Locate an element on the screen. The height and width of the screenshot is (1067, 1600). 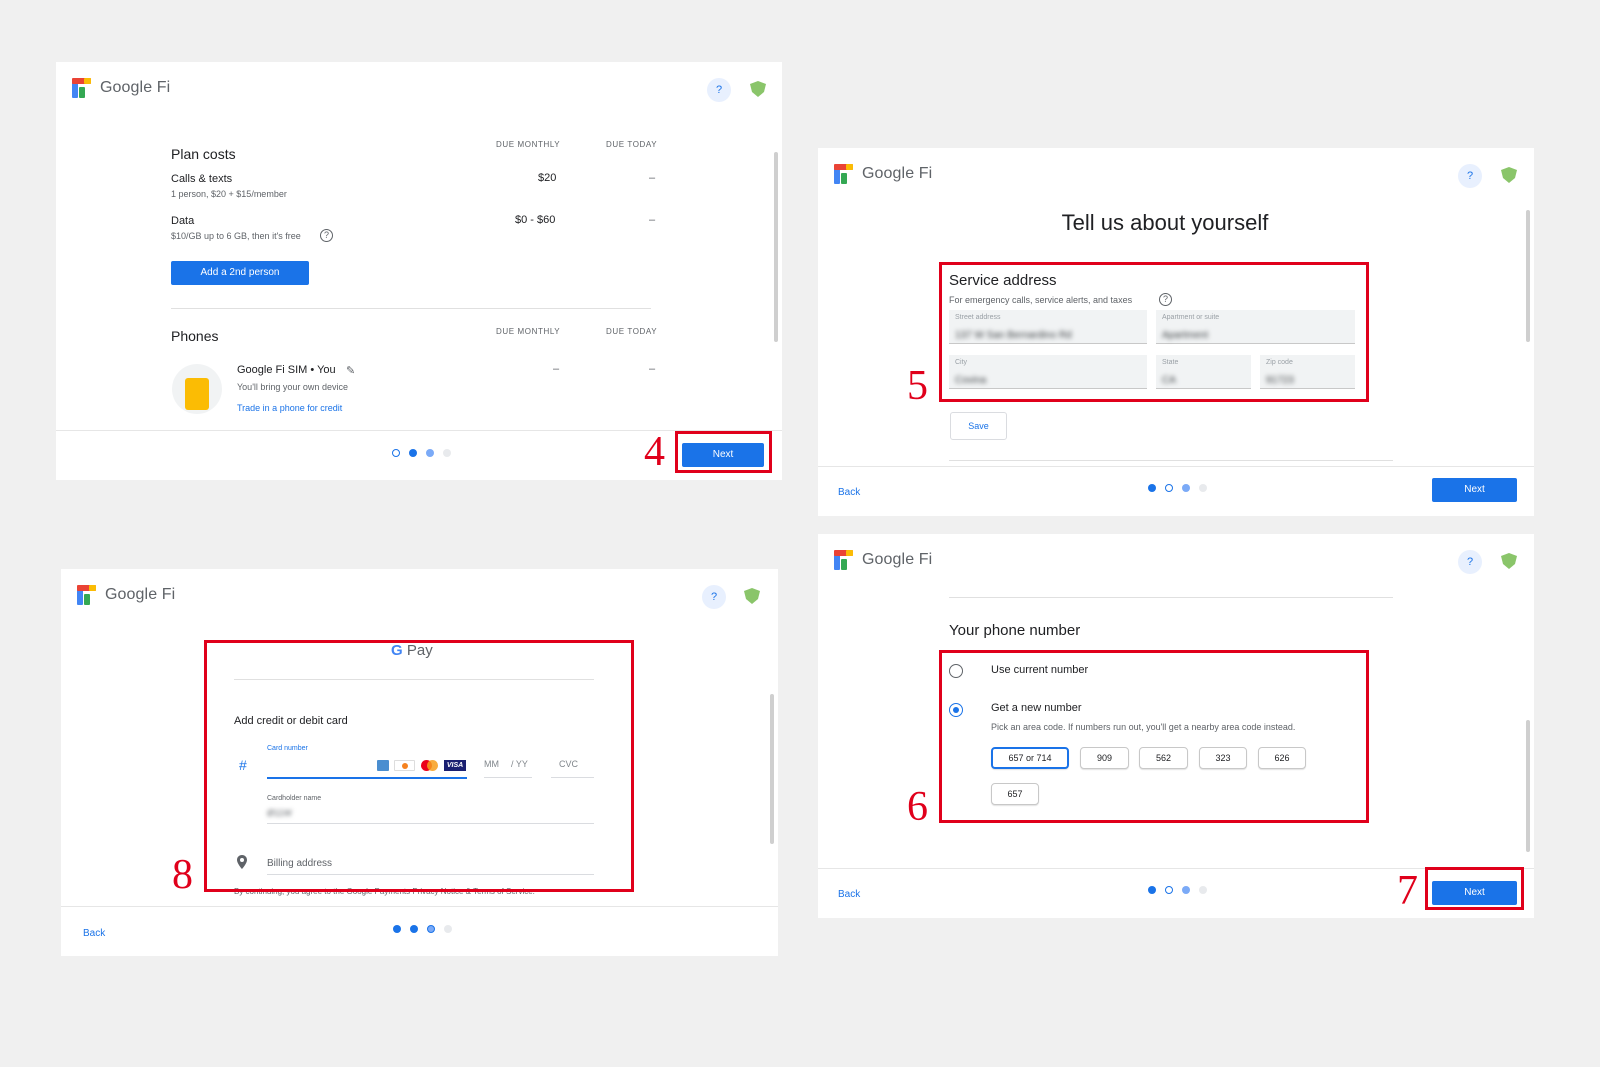
google-fi-logo is located at coordinates (86, 595).